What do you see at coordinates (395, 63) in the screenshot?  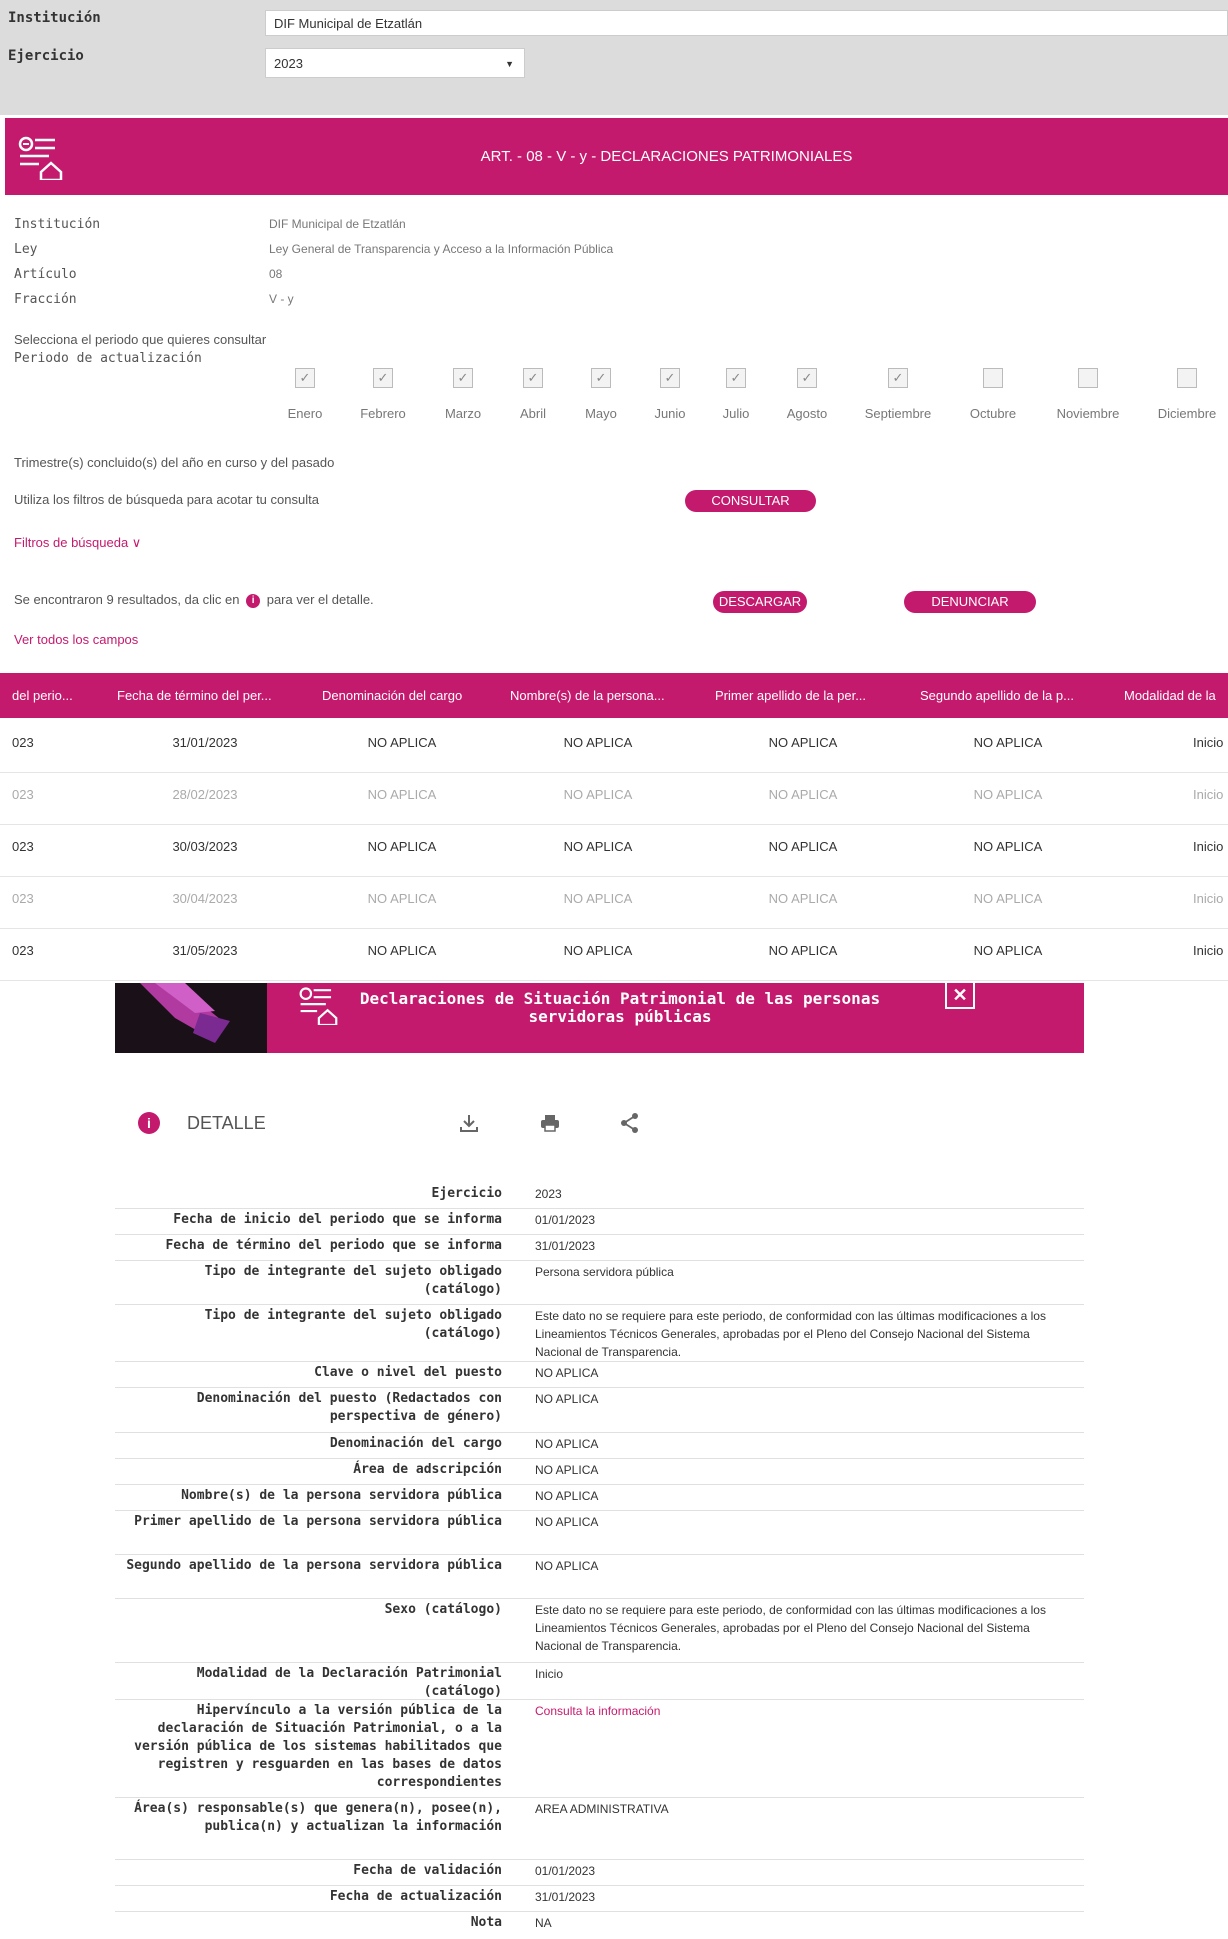 I see `ejercicio-select: 2023 ▼` at bounding box center [395, 63].